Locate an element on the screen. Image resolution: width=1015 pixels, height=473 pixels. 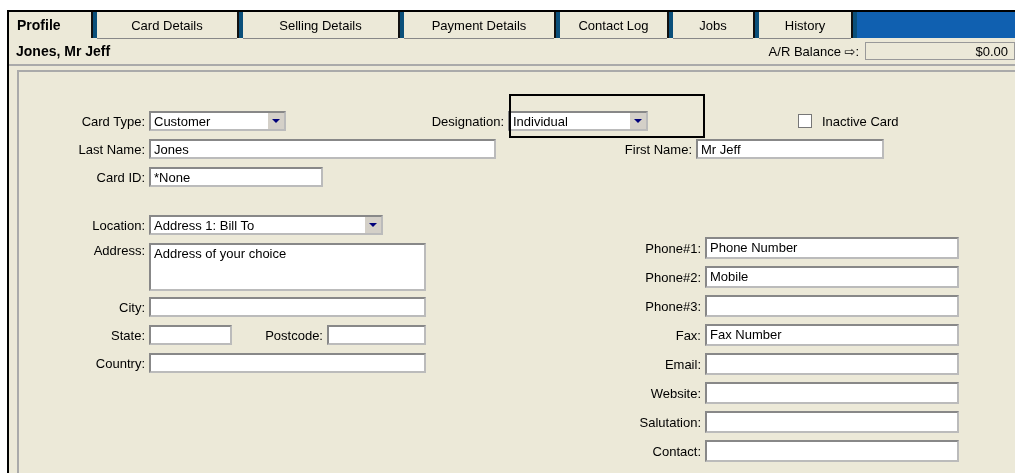
text-field: Address of your choice is located at coordinates (287, 267).